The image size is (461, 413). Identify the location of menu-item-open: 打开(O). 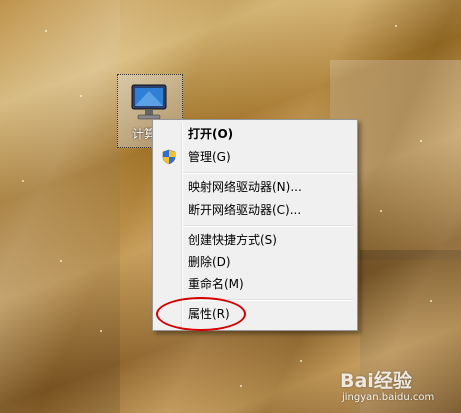
(254, 134).